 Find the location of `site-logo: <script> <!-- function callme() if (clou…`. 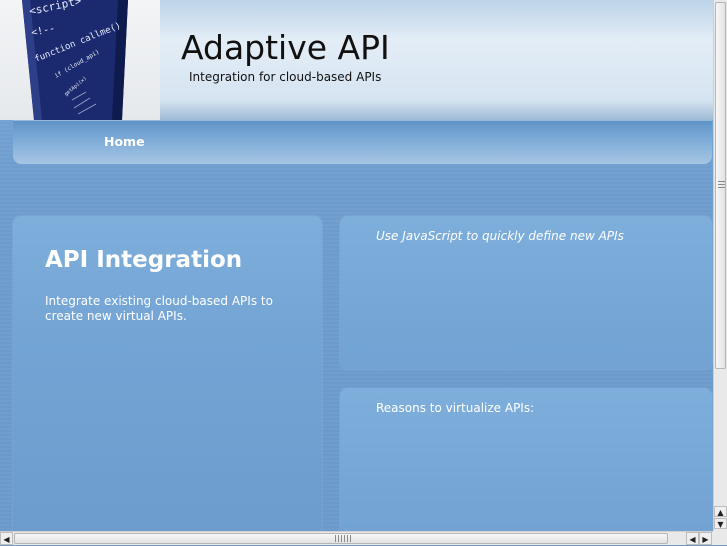

site-logo: <script> <!-- function callme() if (clou… is located at coordinates (80, 60).